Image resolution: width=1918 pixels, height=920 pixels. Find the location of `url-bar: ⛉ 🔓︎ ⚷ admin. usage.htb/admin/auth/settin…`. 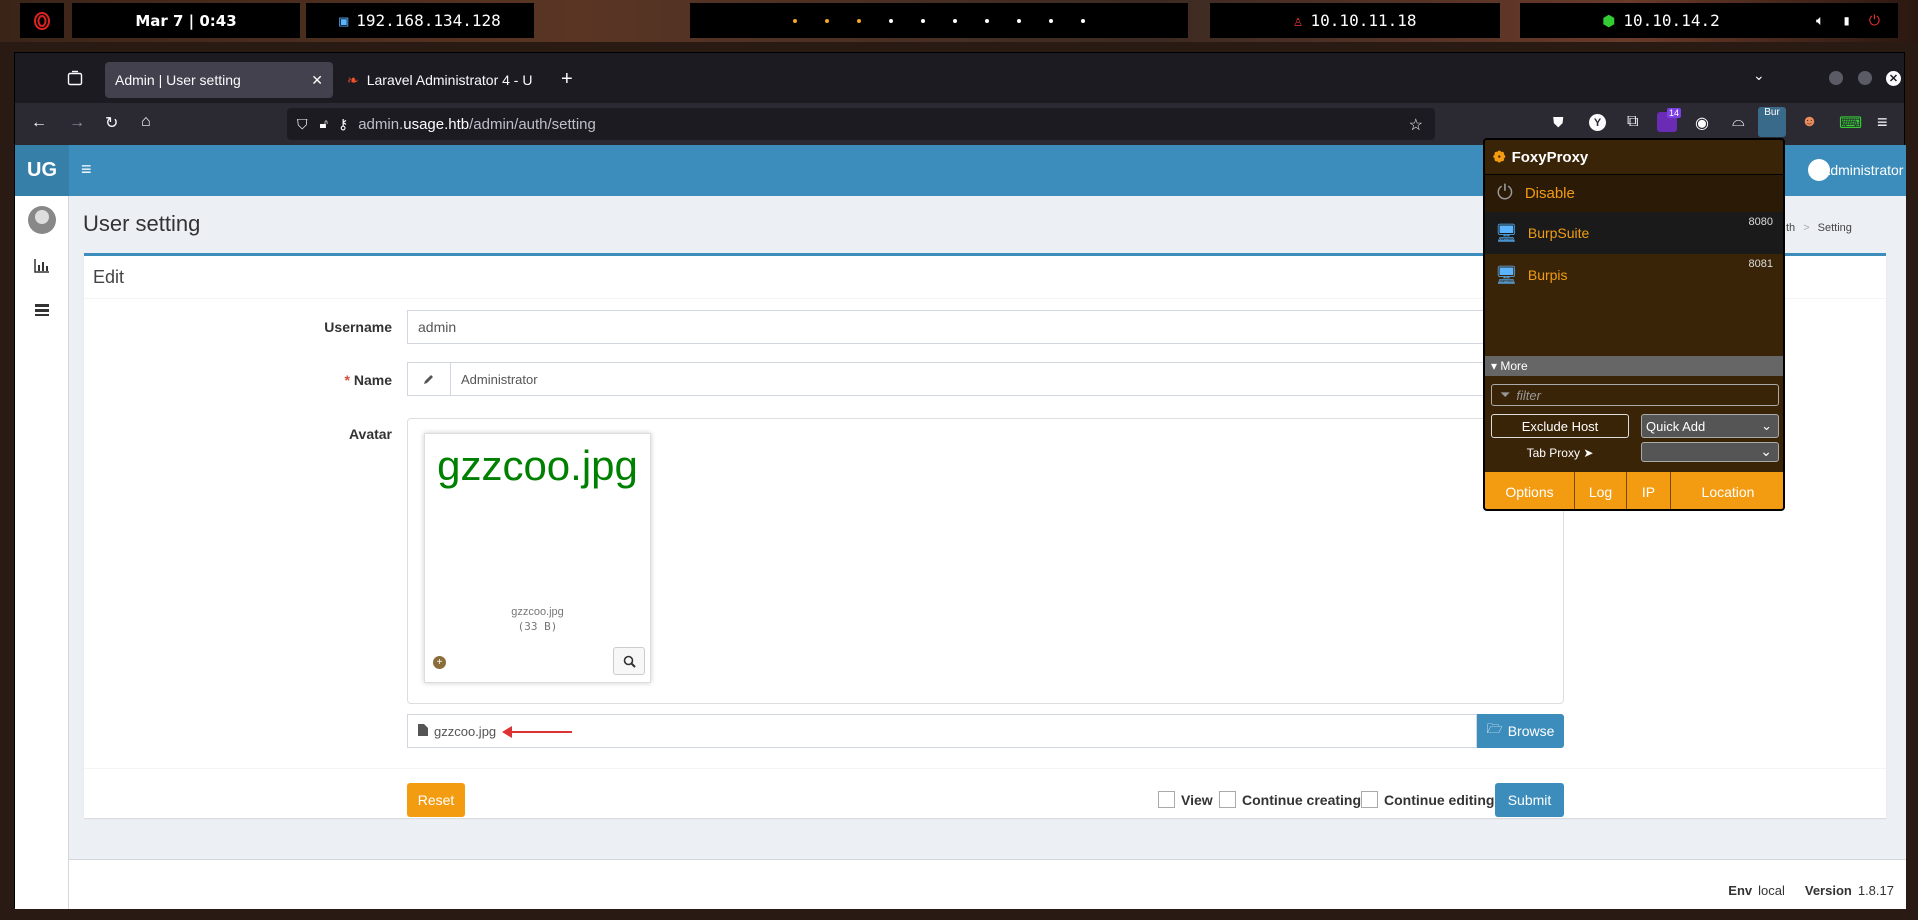

url-bar: ⛉ 🔓︎ ⚷ admin. usage.htb/admin/auth/settin… is located at coordinates (861, 124).